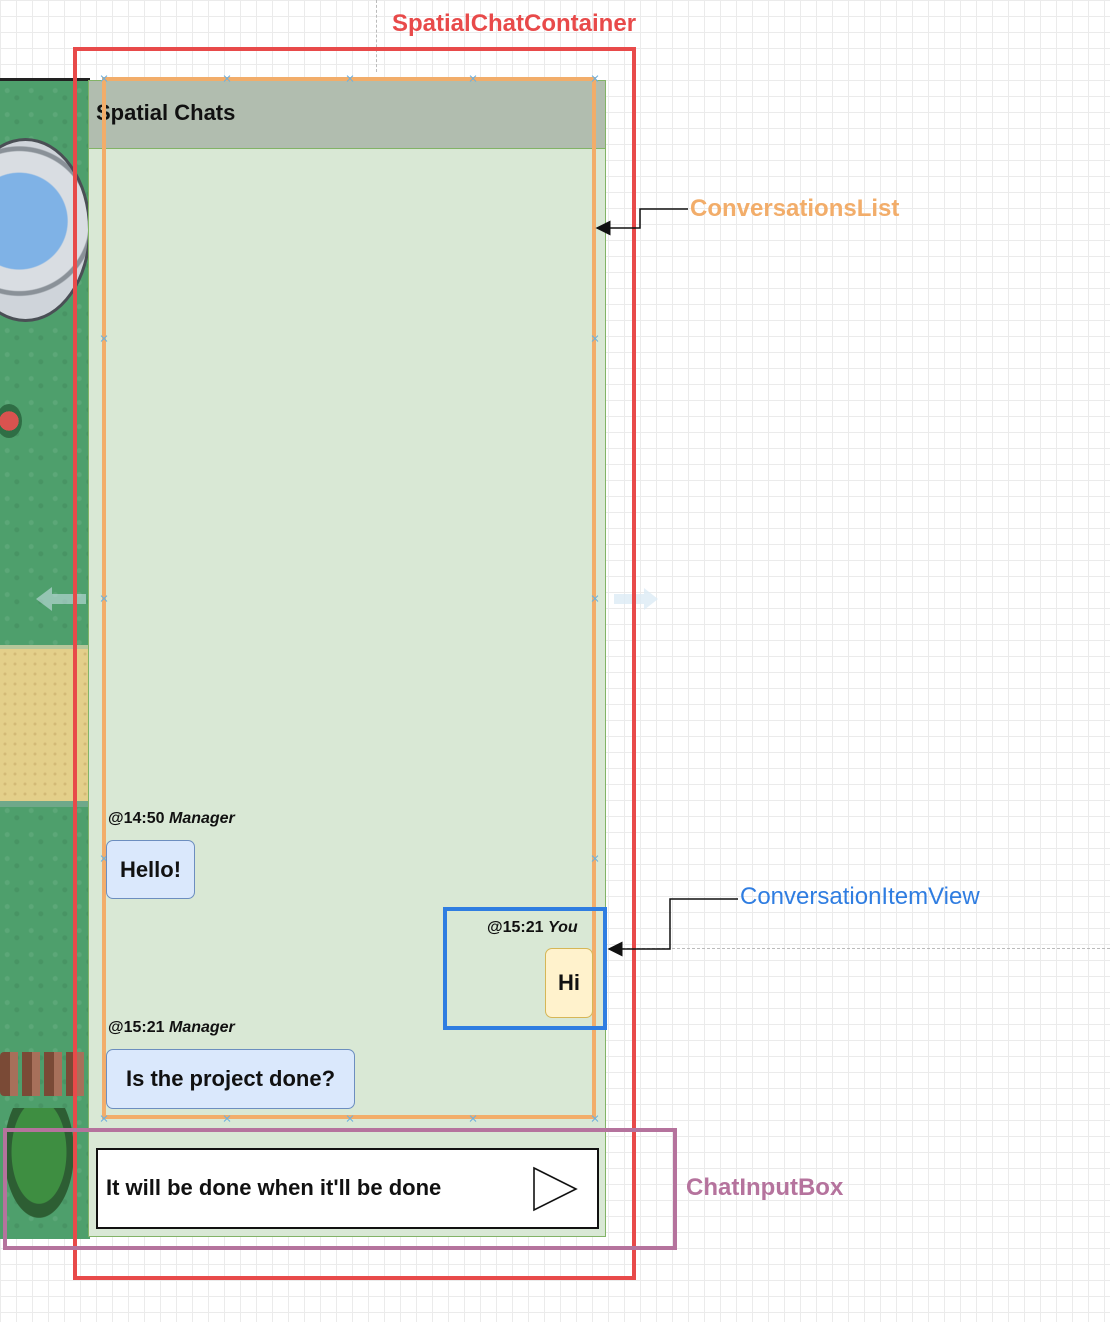 Image resolution: width=1110 pixels, height=1322 pixels. What do you see at coordinates (340, 1189) in the screenshot?
I see `chat-input-box-frame` at bounding box center [340, 1189].